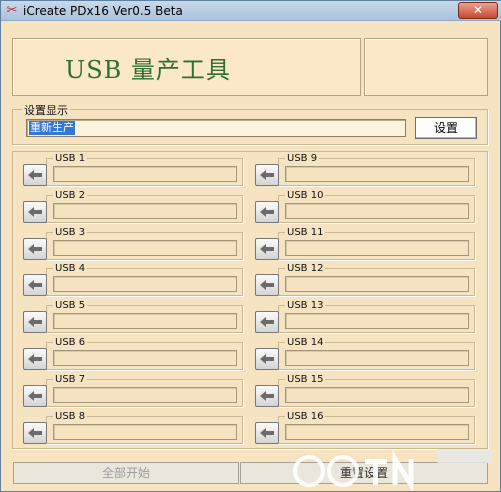 The image size is (501, 492). I want to click on port-label: USB 5, so click(70, 306).